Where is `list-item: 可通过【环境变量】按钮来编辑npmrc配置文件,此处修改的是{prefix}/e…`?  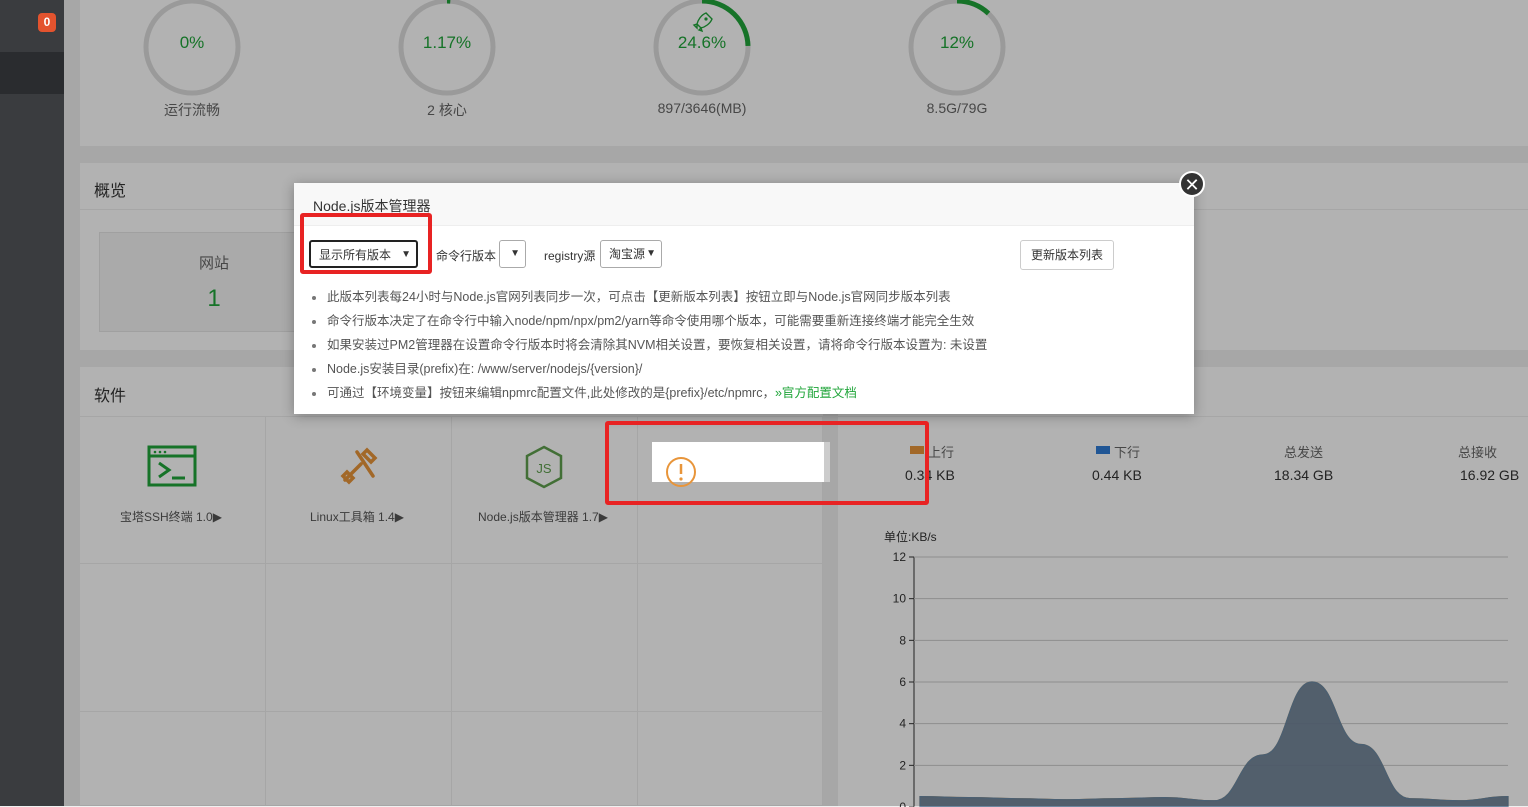
list-item: 可通过【环境变量】按钮来编辑npmrc配置文件,此处修改的是{prefix}/e… is located at coordinates (647, 393).